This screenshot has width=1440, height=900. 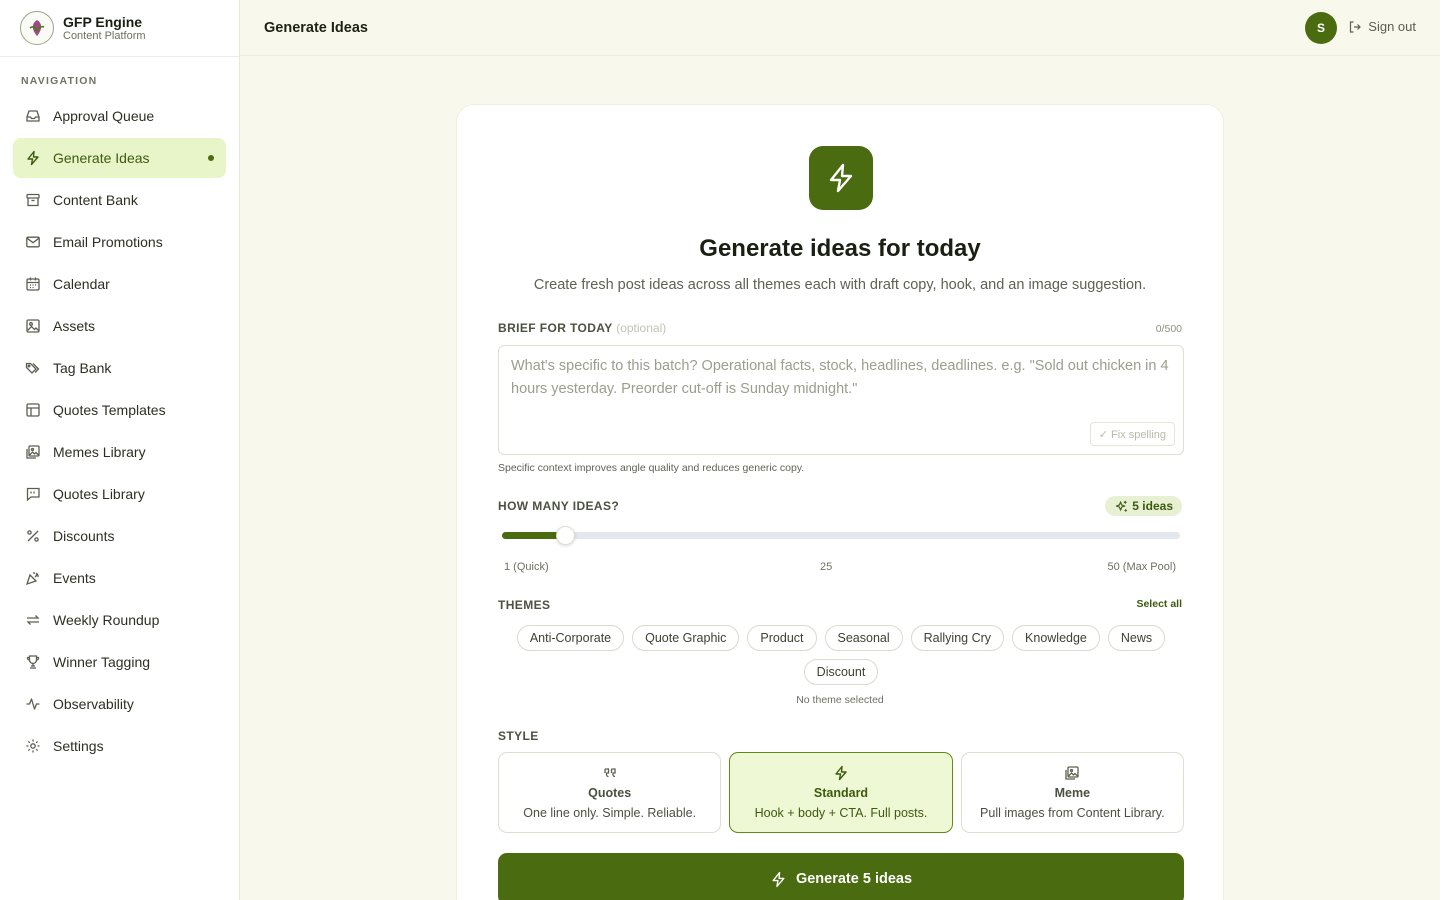 I want to click on style-option-name: Standard, so click(x=841, y=793).